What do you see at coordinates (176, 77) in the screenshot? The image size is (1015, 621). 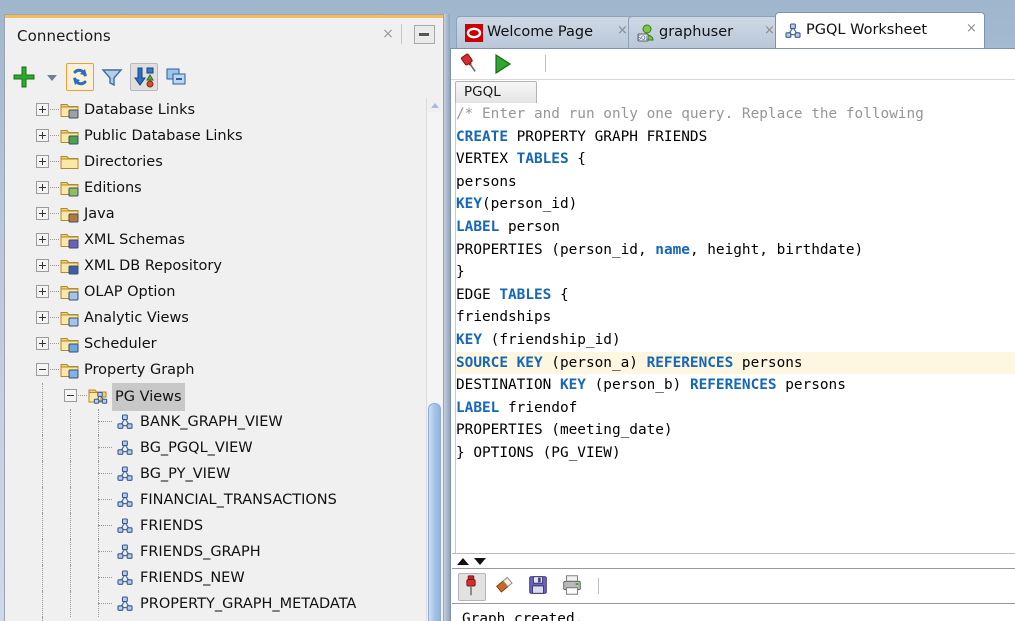 I see `collapse-all-icon` at bounding box center [176, 77].